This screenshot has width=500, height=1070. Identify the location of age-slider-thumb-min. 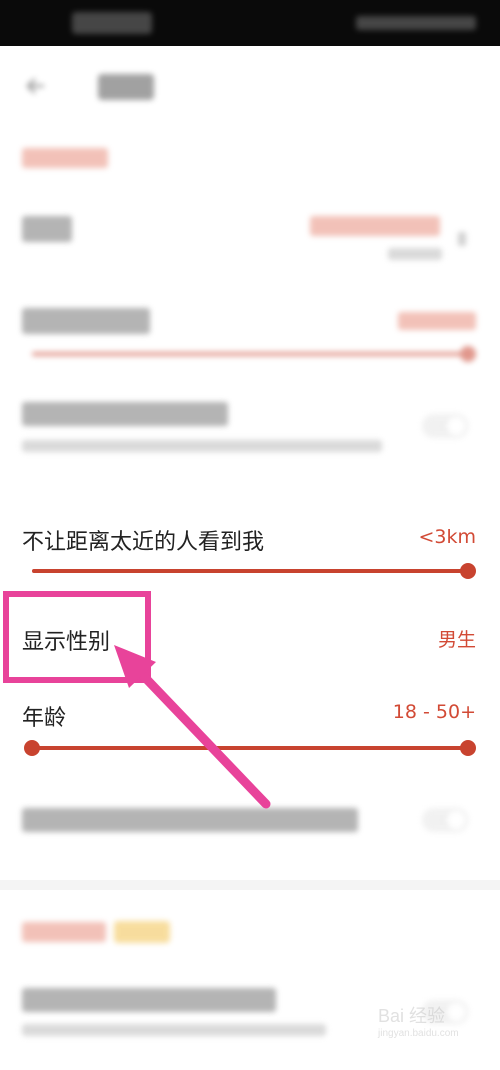
(32, 748).